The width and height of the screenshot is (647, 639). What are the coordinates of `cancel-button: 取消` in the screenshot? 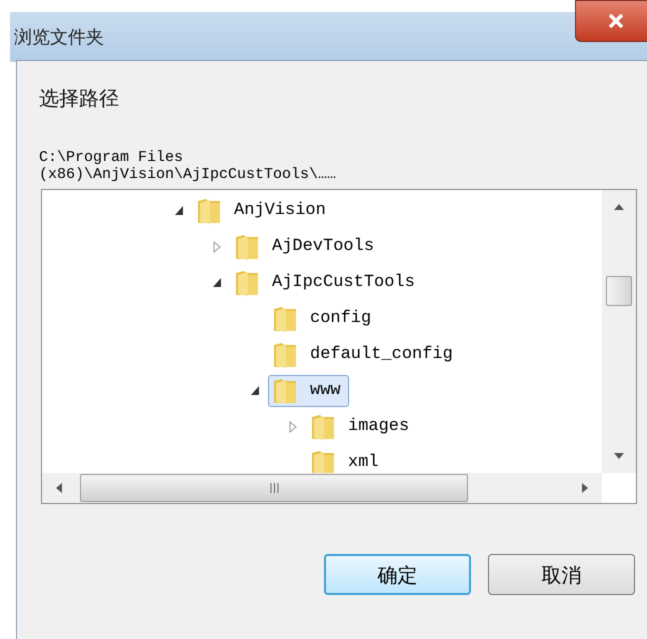 It's located at (561, 574).